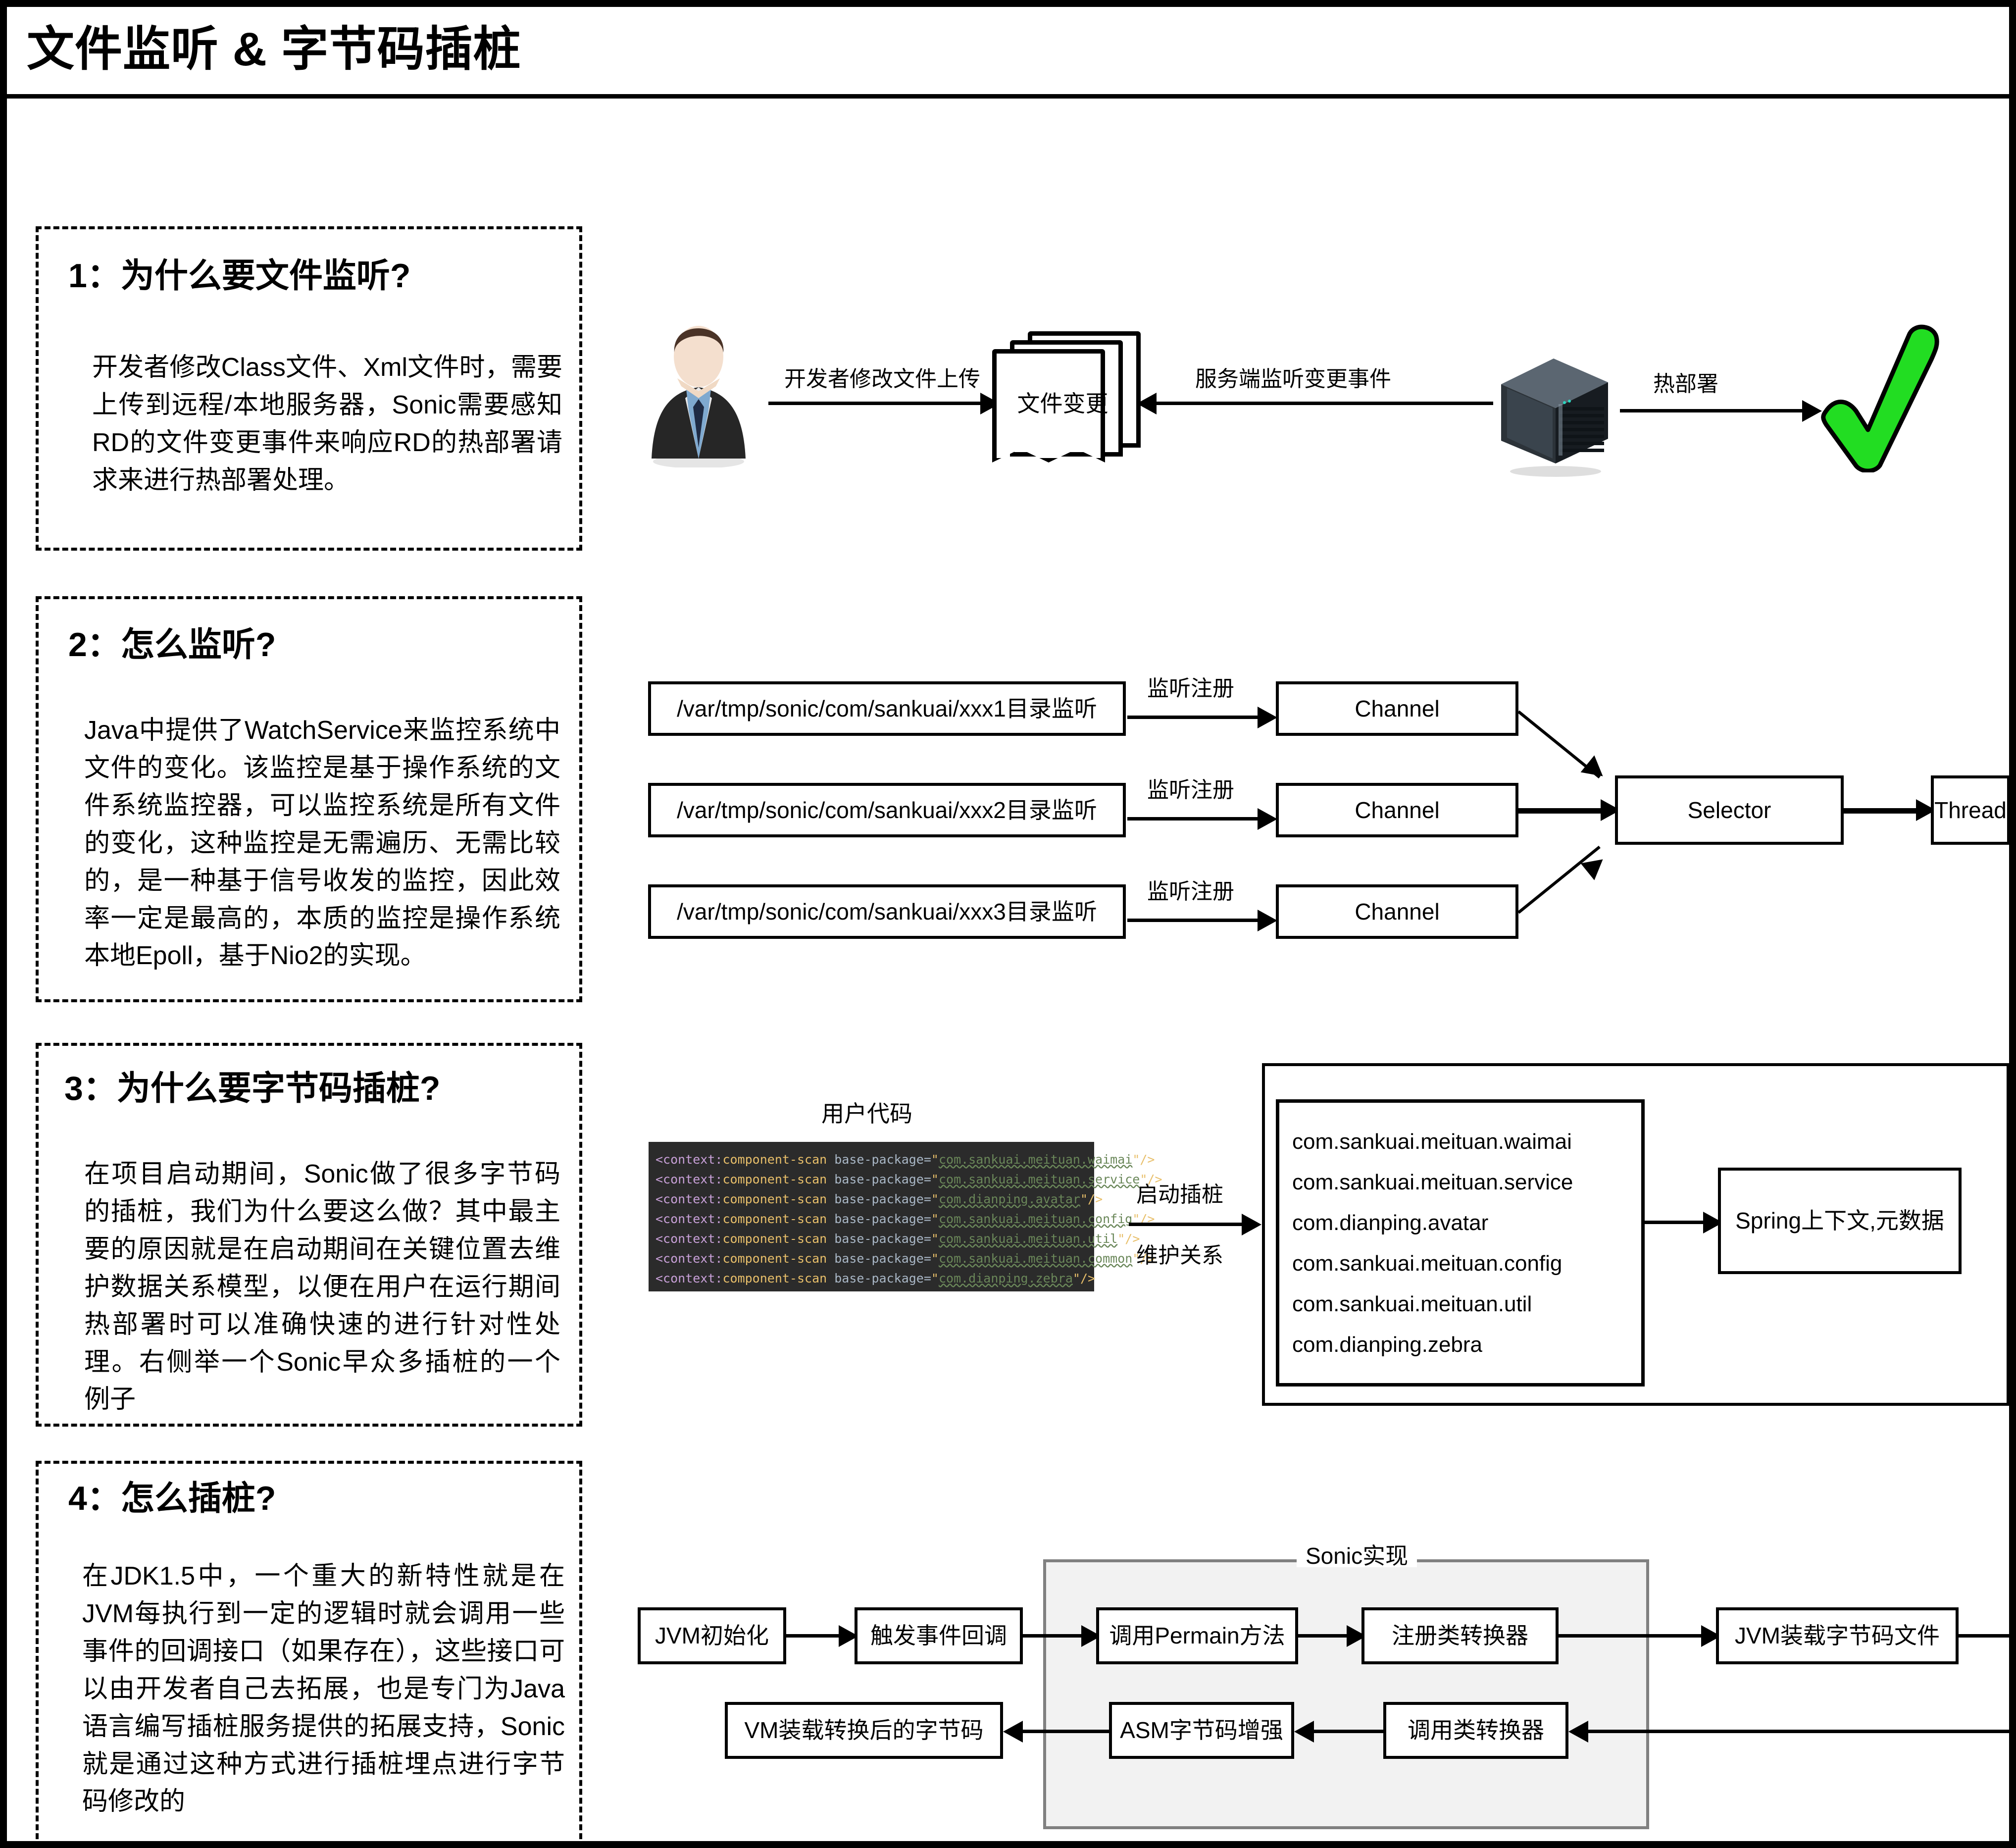 This screenshot has width=2016, height=1848. What do you see at coordinates (1883, 399) in the screenshot?
I see `green-check-icon` at bounding box center [1883, 399].